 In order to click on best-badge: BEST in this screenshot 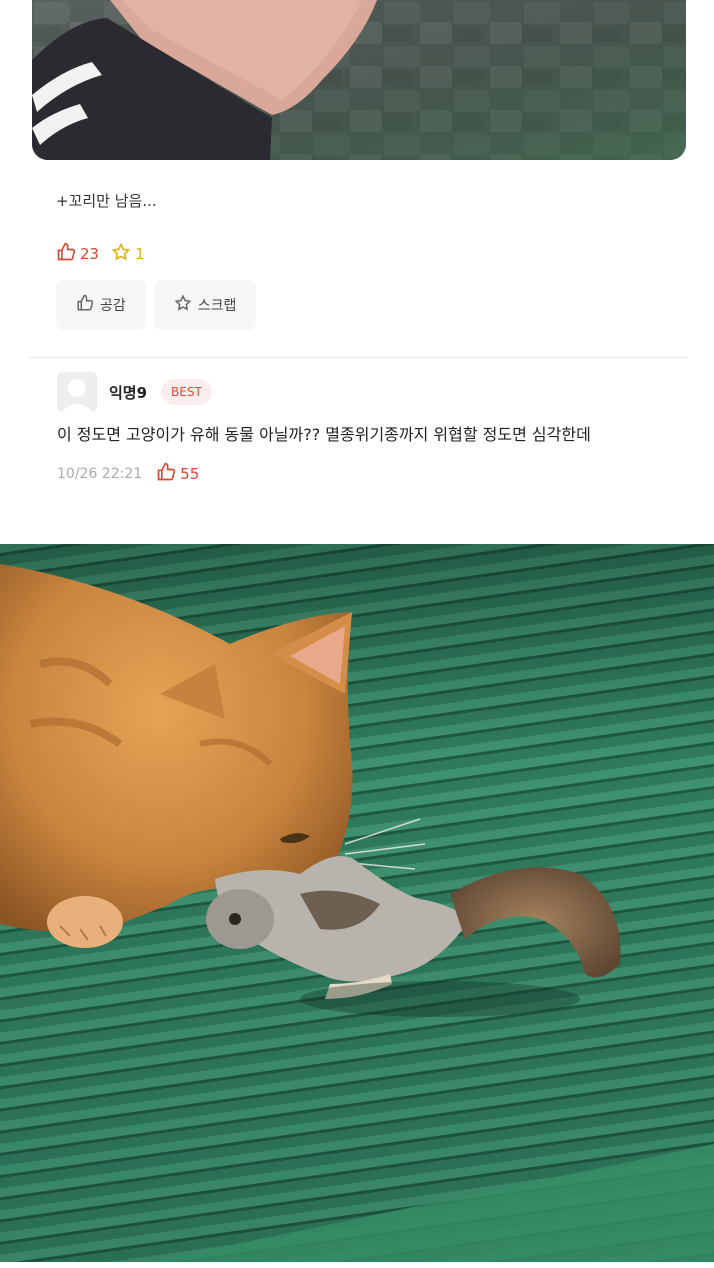, I will do `click(186, 392)`.